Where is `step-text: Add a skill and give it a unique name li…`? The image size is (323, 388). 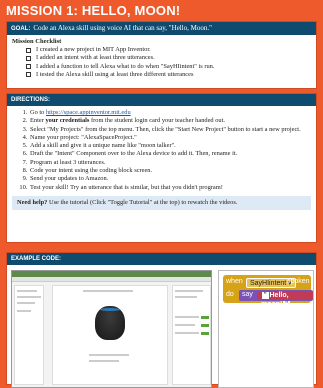 step-text: Add a skill and give it a unique name li… is located at coordinates (103, 146).